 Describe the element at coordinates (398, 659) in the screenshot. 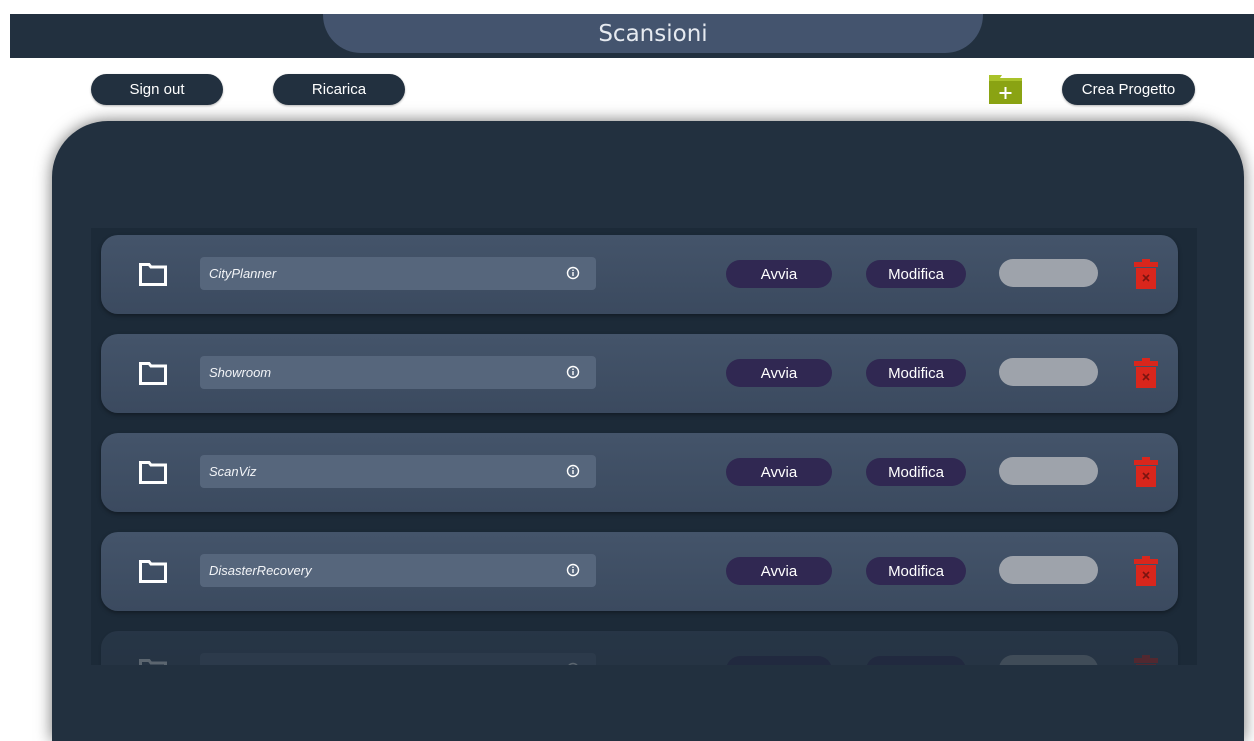

I see `project-name-field` at that location.